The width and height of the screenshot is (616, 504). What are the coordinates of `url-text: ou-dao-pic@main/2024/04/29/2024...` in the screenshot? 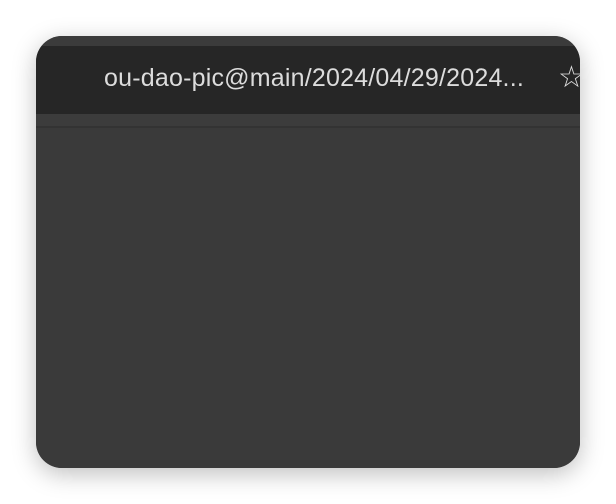 It's located at (314, 78).